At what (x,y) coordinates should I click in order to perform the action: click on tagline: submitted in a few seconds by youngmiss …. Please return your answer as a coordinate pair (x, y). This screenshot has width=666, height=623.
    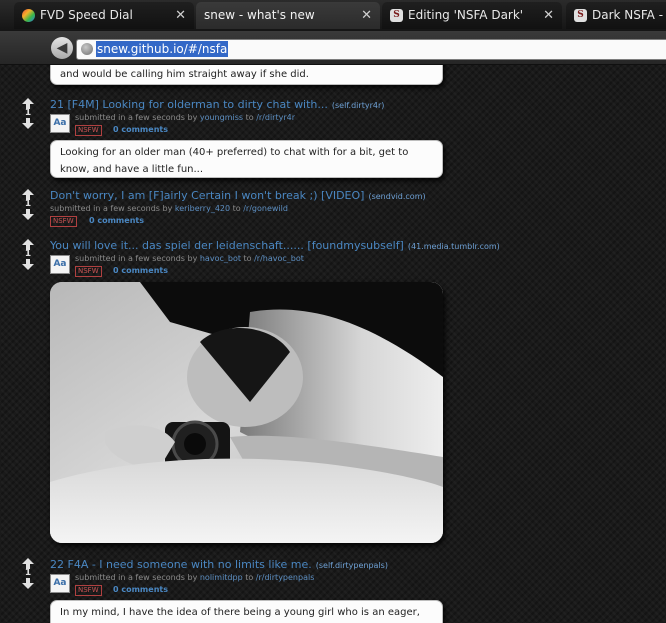
    Looking at the image, I should click on (185, 118).